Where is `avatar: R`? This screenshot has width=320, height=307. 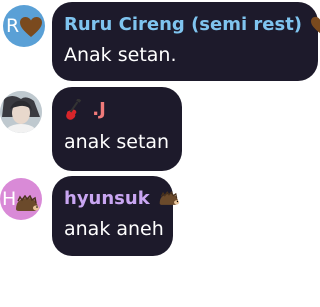 avatar: R is located at coordinates (24, 26).